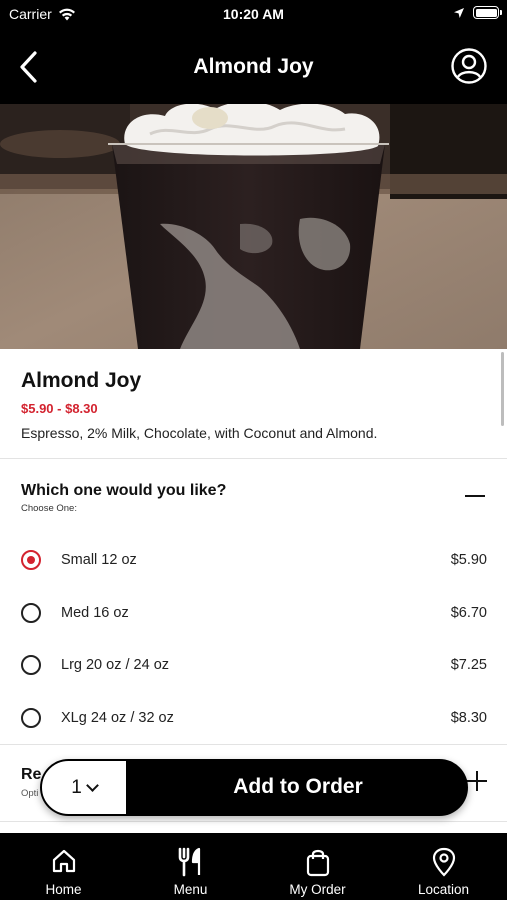 The height and width of the screenshot is (900, 507). I want to click on add-to-order-bar: 1 Add to Order, so click(254, 787).